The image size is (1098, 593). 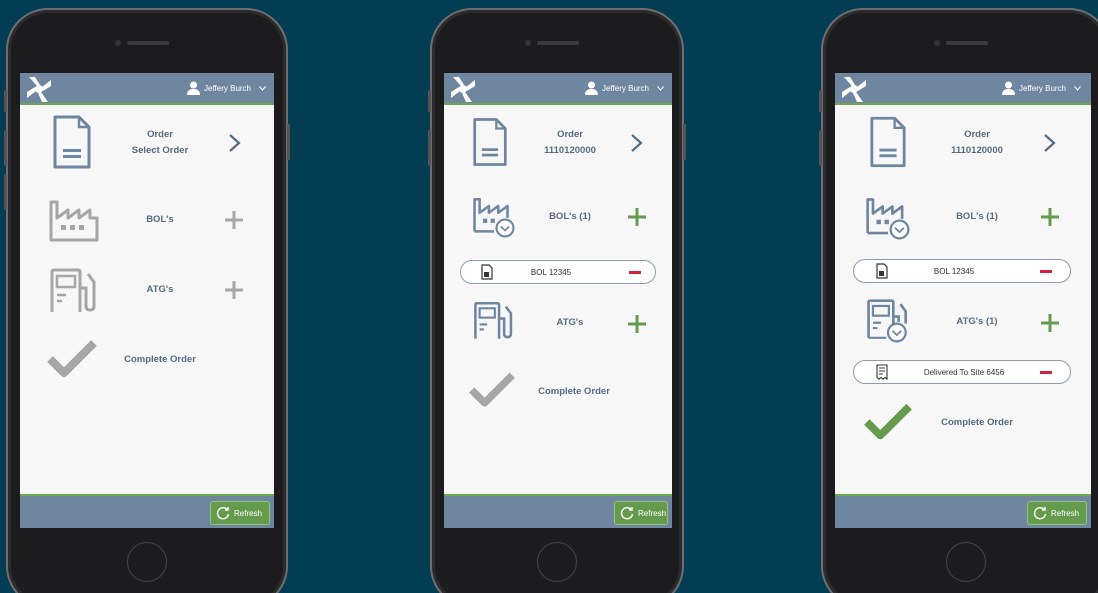 I want to click on bols-label: BOL's, so click(x=160, y=219).